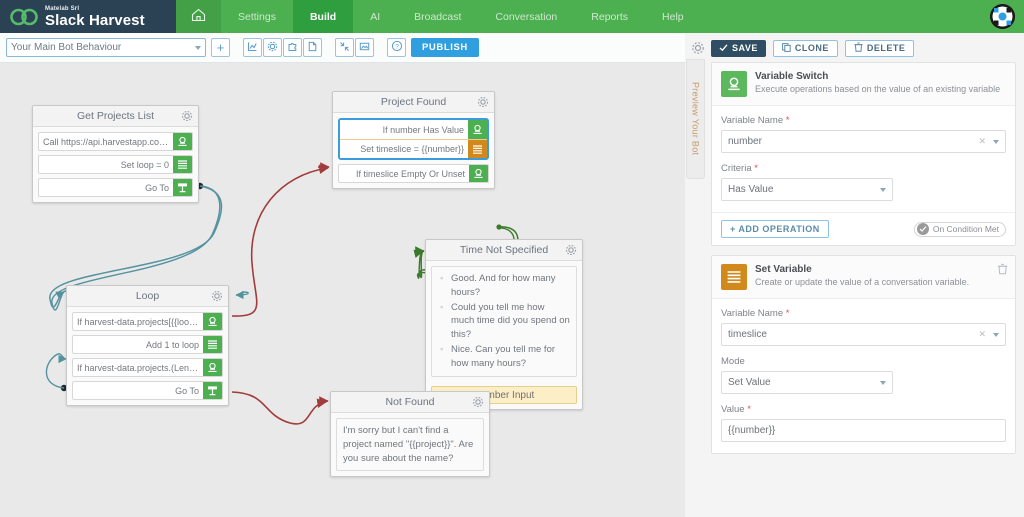 This screenshot has width=1024, height=517. I want to click on help-button: ?, so click(396, 47).